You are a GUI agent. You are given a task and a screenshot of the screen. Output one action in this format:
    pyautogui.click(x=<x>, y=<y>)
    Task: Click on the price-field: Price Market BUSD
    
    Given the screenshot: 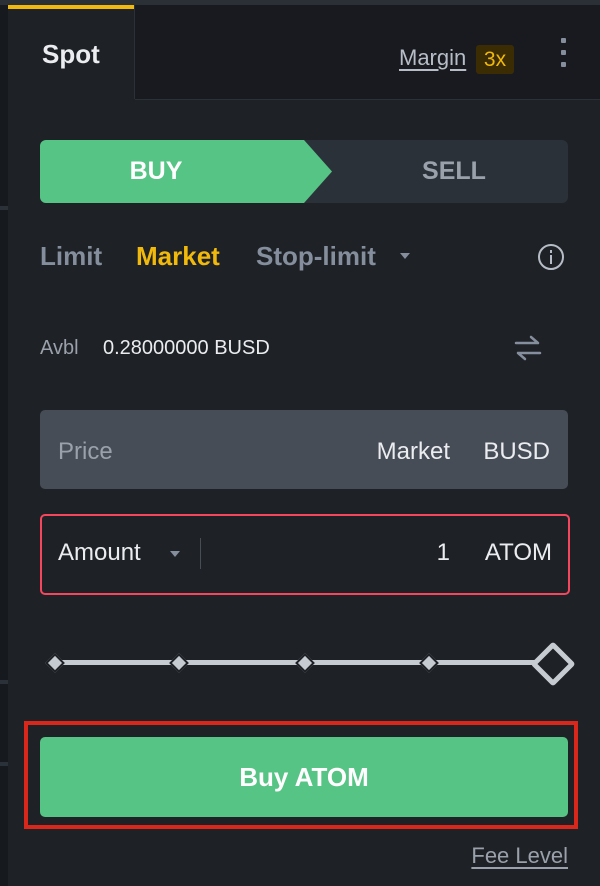 What is the action you would take?
    pyautogui.click(x=304, y=449)
    